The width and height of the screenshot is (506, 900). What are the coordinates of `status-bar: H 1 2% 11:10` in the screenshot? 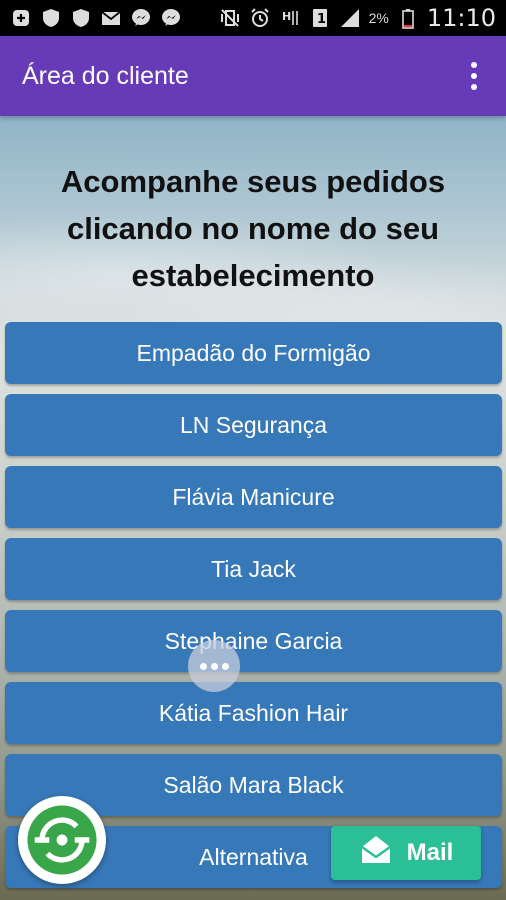 It's located at (253, 18).